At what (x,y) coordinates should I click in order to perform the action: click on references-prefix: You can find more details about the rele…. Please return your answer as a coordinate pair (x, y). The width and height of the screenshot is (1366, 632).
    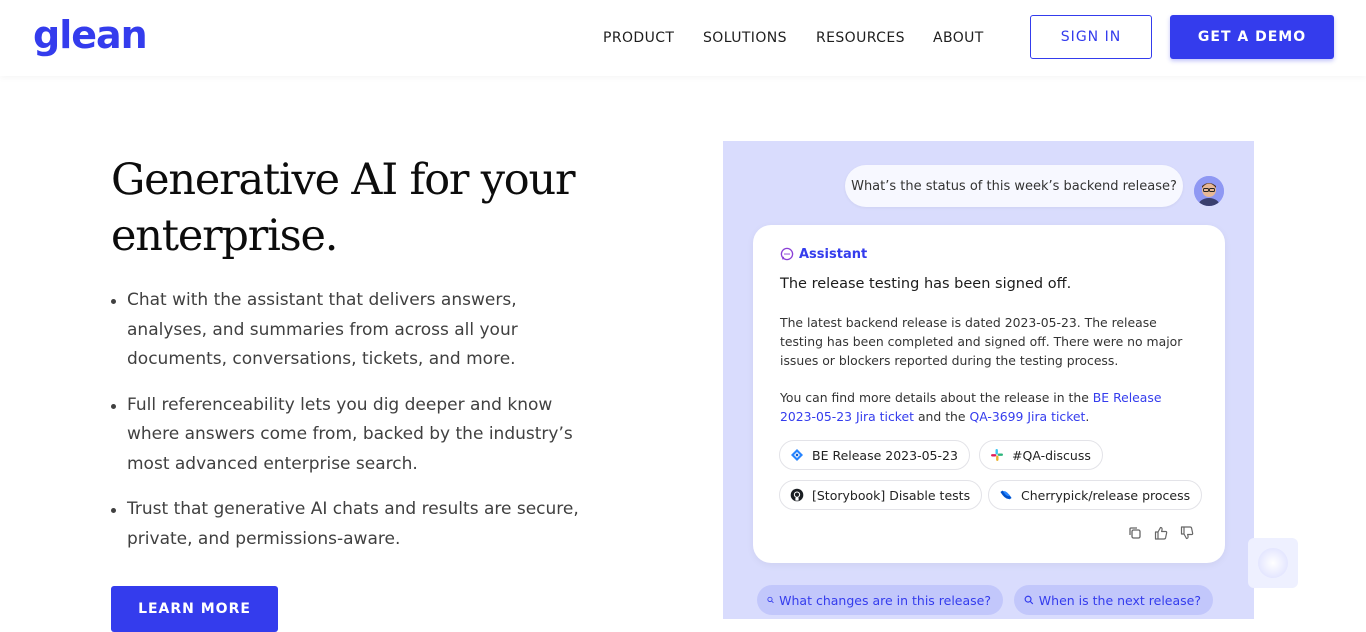
    Looking at the image, I should click on (936, 397).